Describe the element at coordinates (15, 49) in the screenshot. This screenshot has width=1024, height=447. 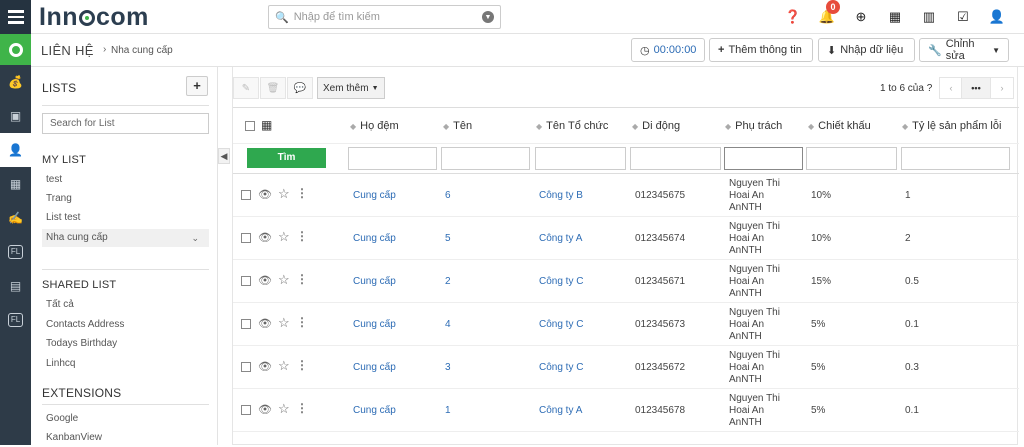
I see `dashboard-icon` at that location.